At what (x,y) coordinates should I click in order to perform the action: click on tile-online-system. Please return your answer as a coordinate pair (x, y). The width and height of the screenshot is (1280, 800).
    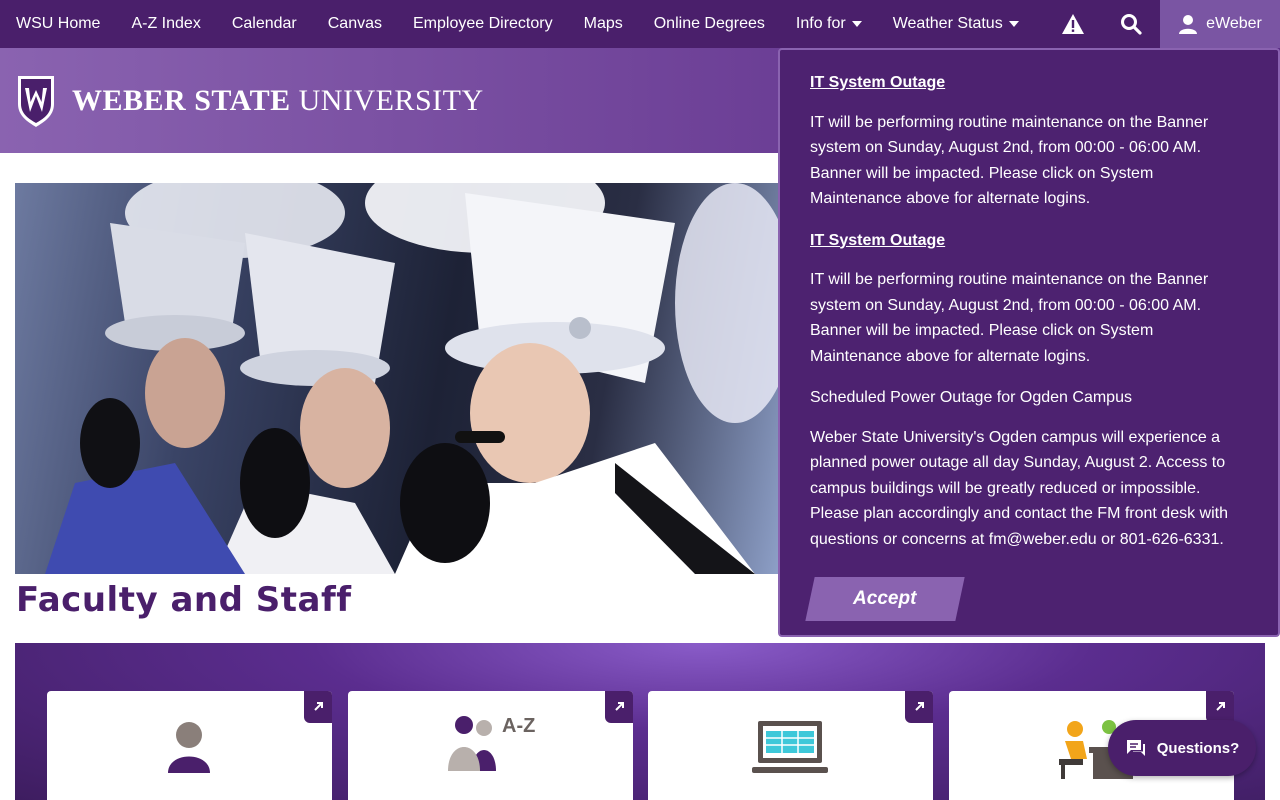
    Looking at the image, I should click on (790, 745).